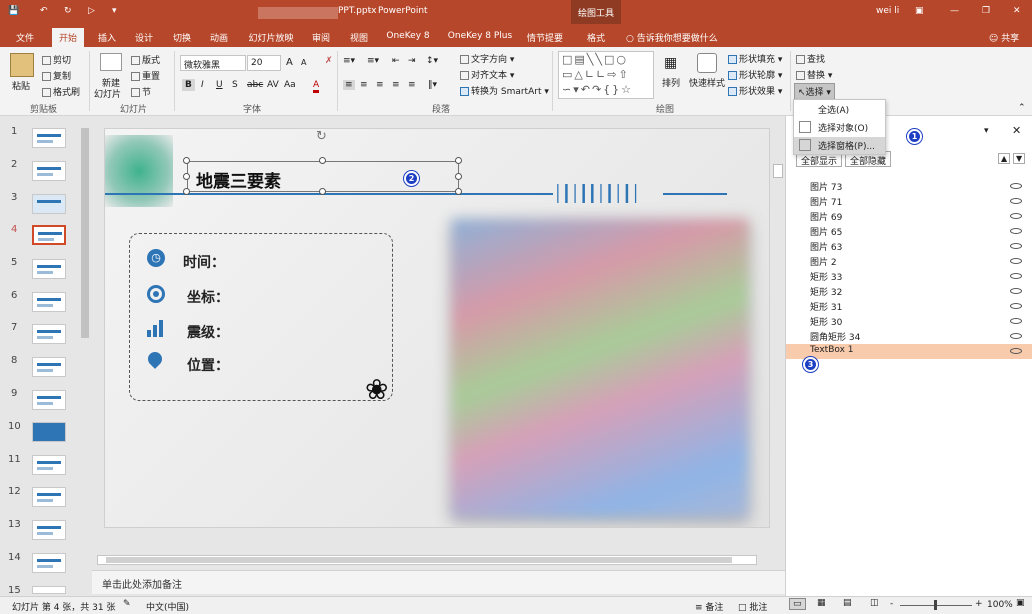 The image size is (1032, 614). I want to click on tab-insert: 插入, so click(107, 37).